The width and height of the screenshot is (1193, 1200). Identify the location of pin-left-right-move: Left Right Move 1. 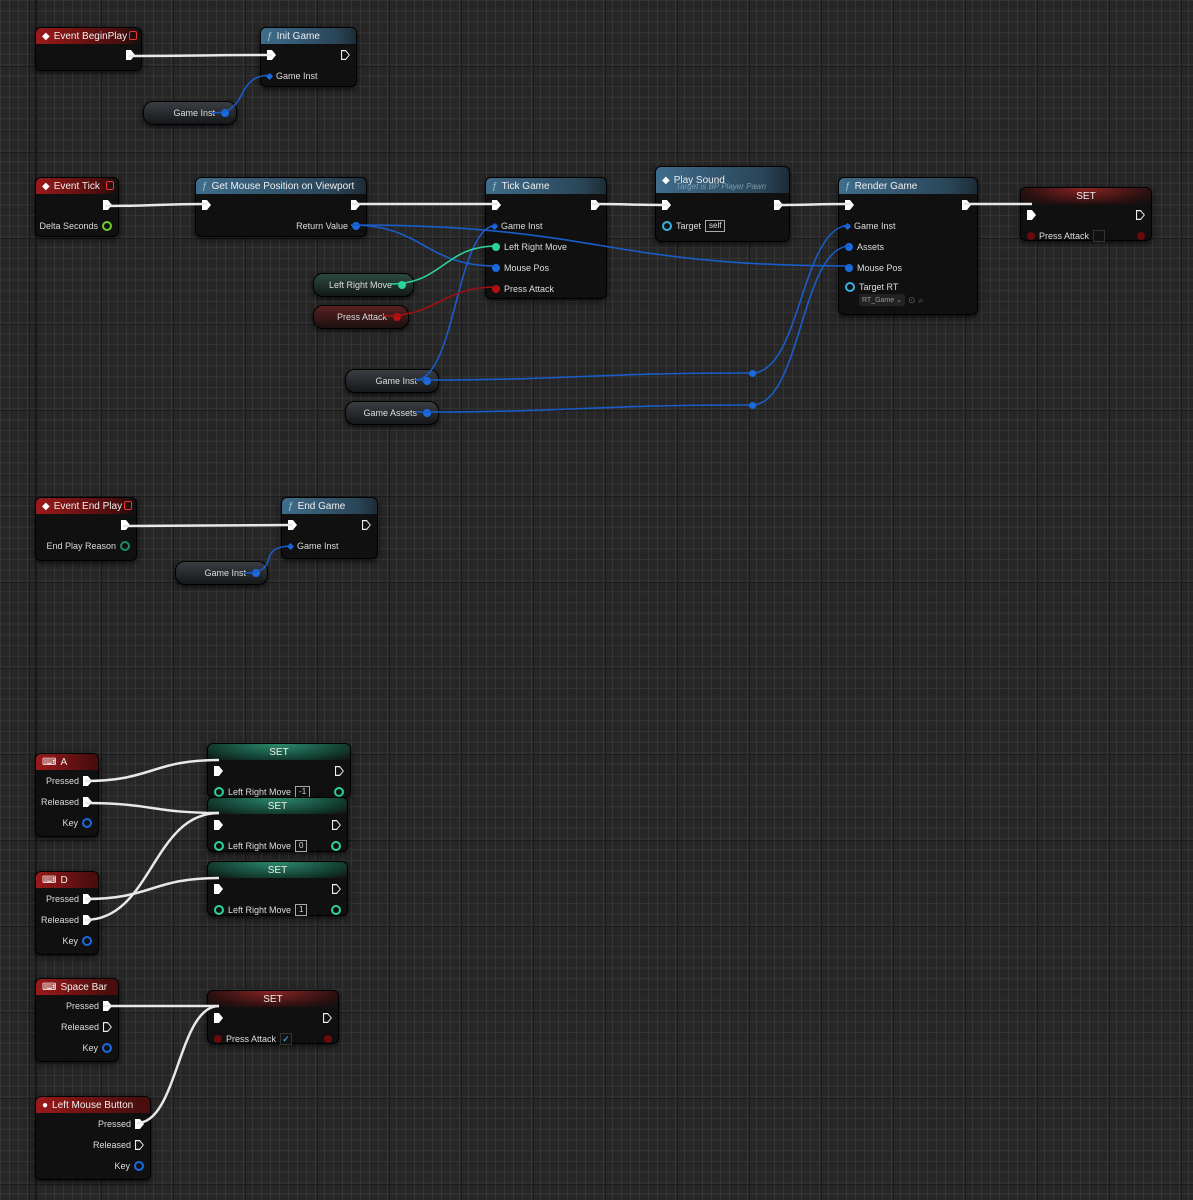
(261, 910).